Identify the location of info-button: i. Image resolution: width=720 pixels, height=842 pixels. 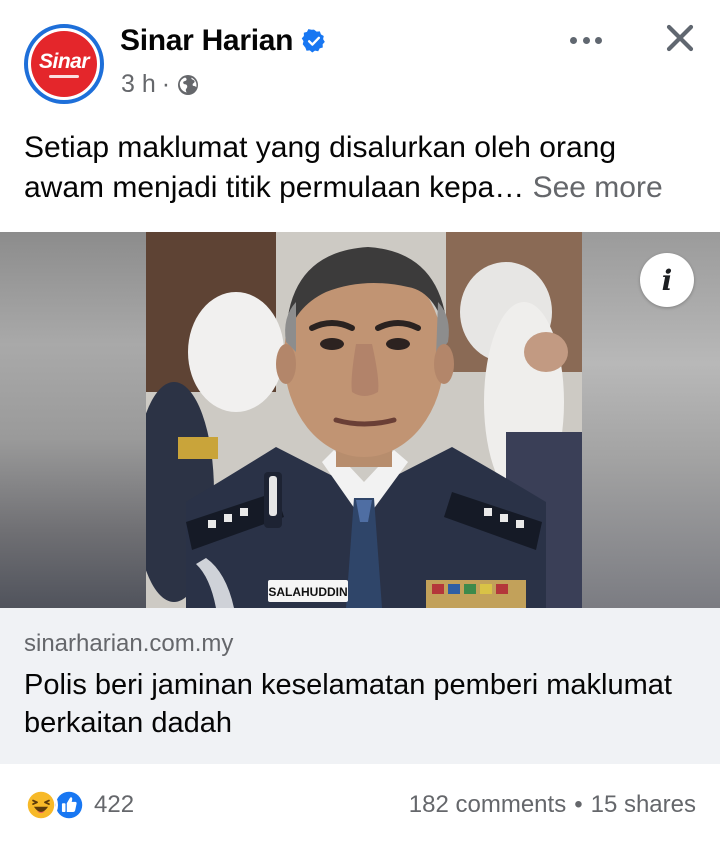
(667, 280).